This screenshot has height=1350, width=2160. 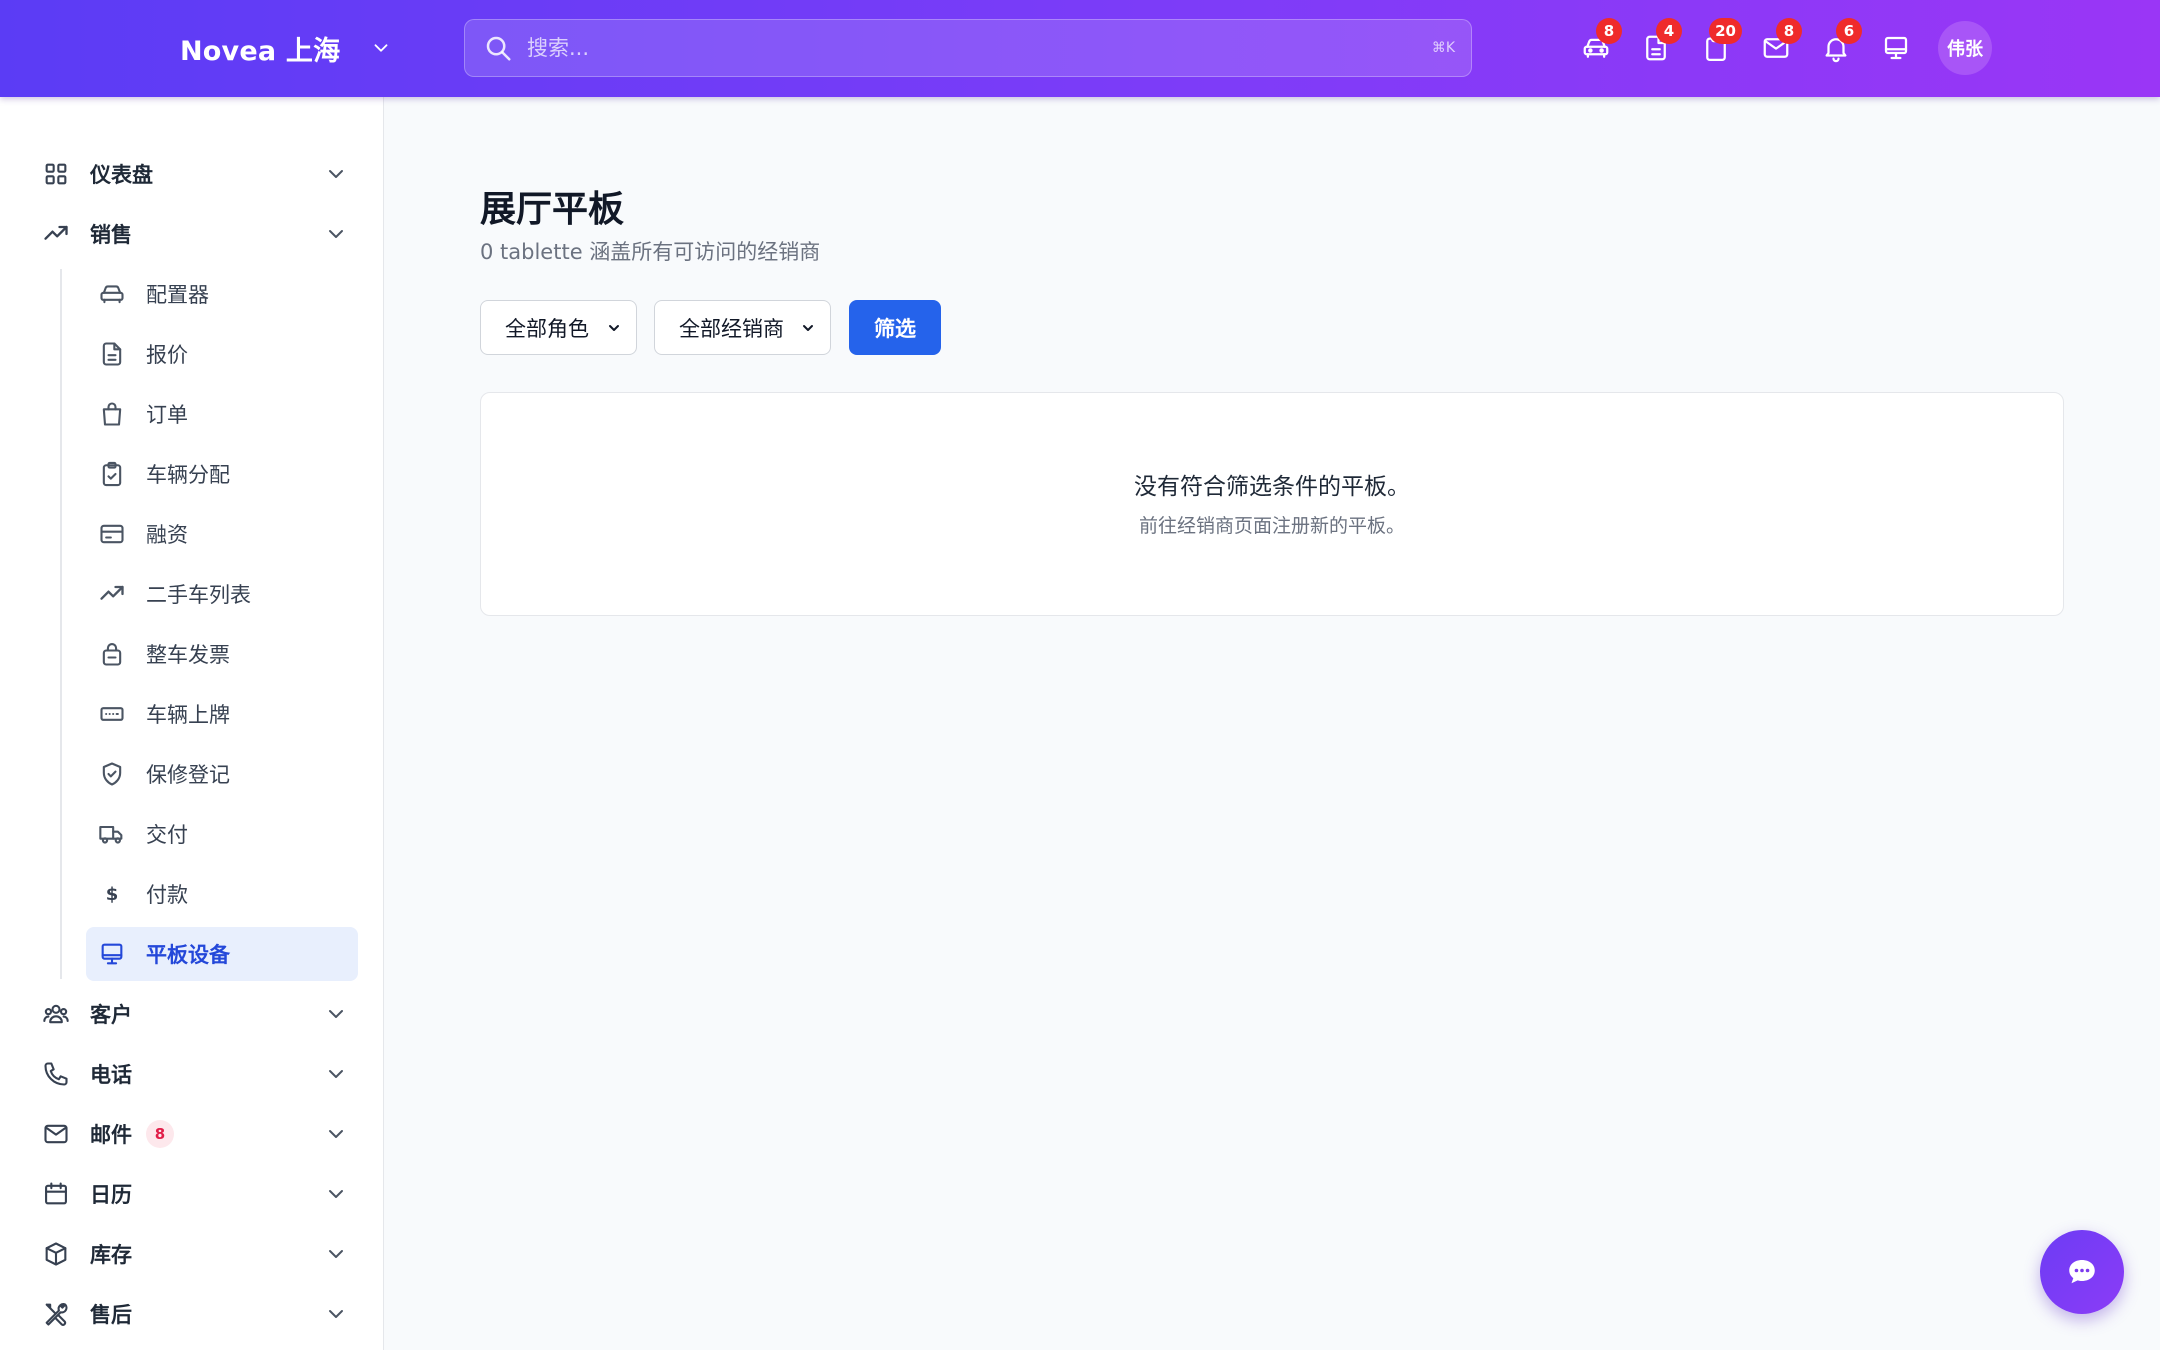 I want to click on sidebar-item-label: 电话, so click(x=111, y=1075).